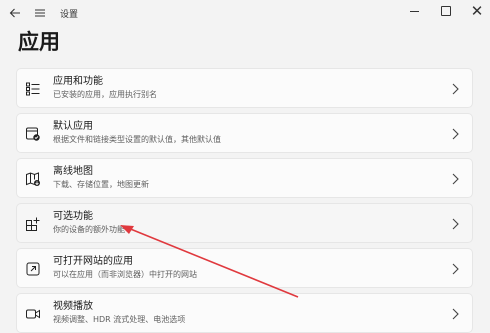  What do you see at coordinates (244, 178) in the screenshot?
I see `settings-item-offline-maps: 离线地图 下载、存储位置，地图更新` at bounding box center [244, 178].